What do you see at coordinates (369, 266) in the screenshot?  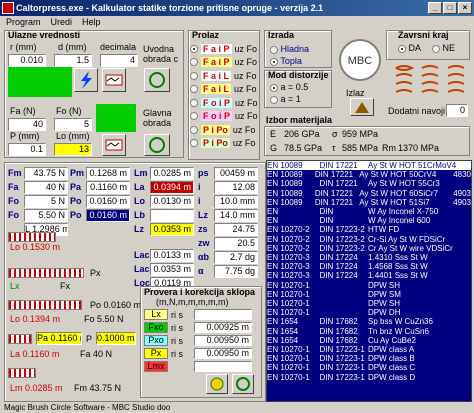 I see `material-row: EN 10270-3 DIN 17224 1.4568 Sss St W` at bounding box center [369, 266].